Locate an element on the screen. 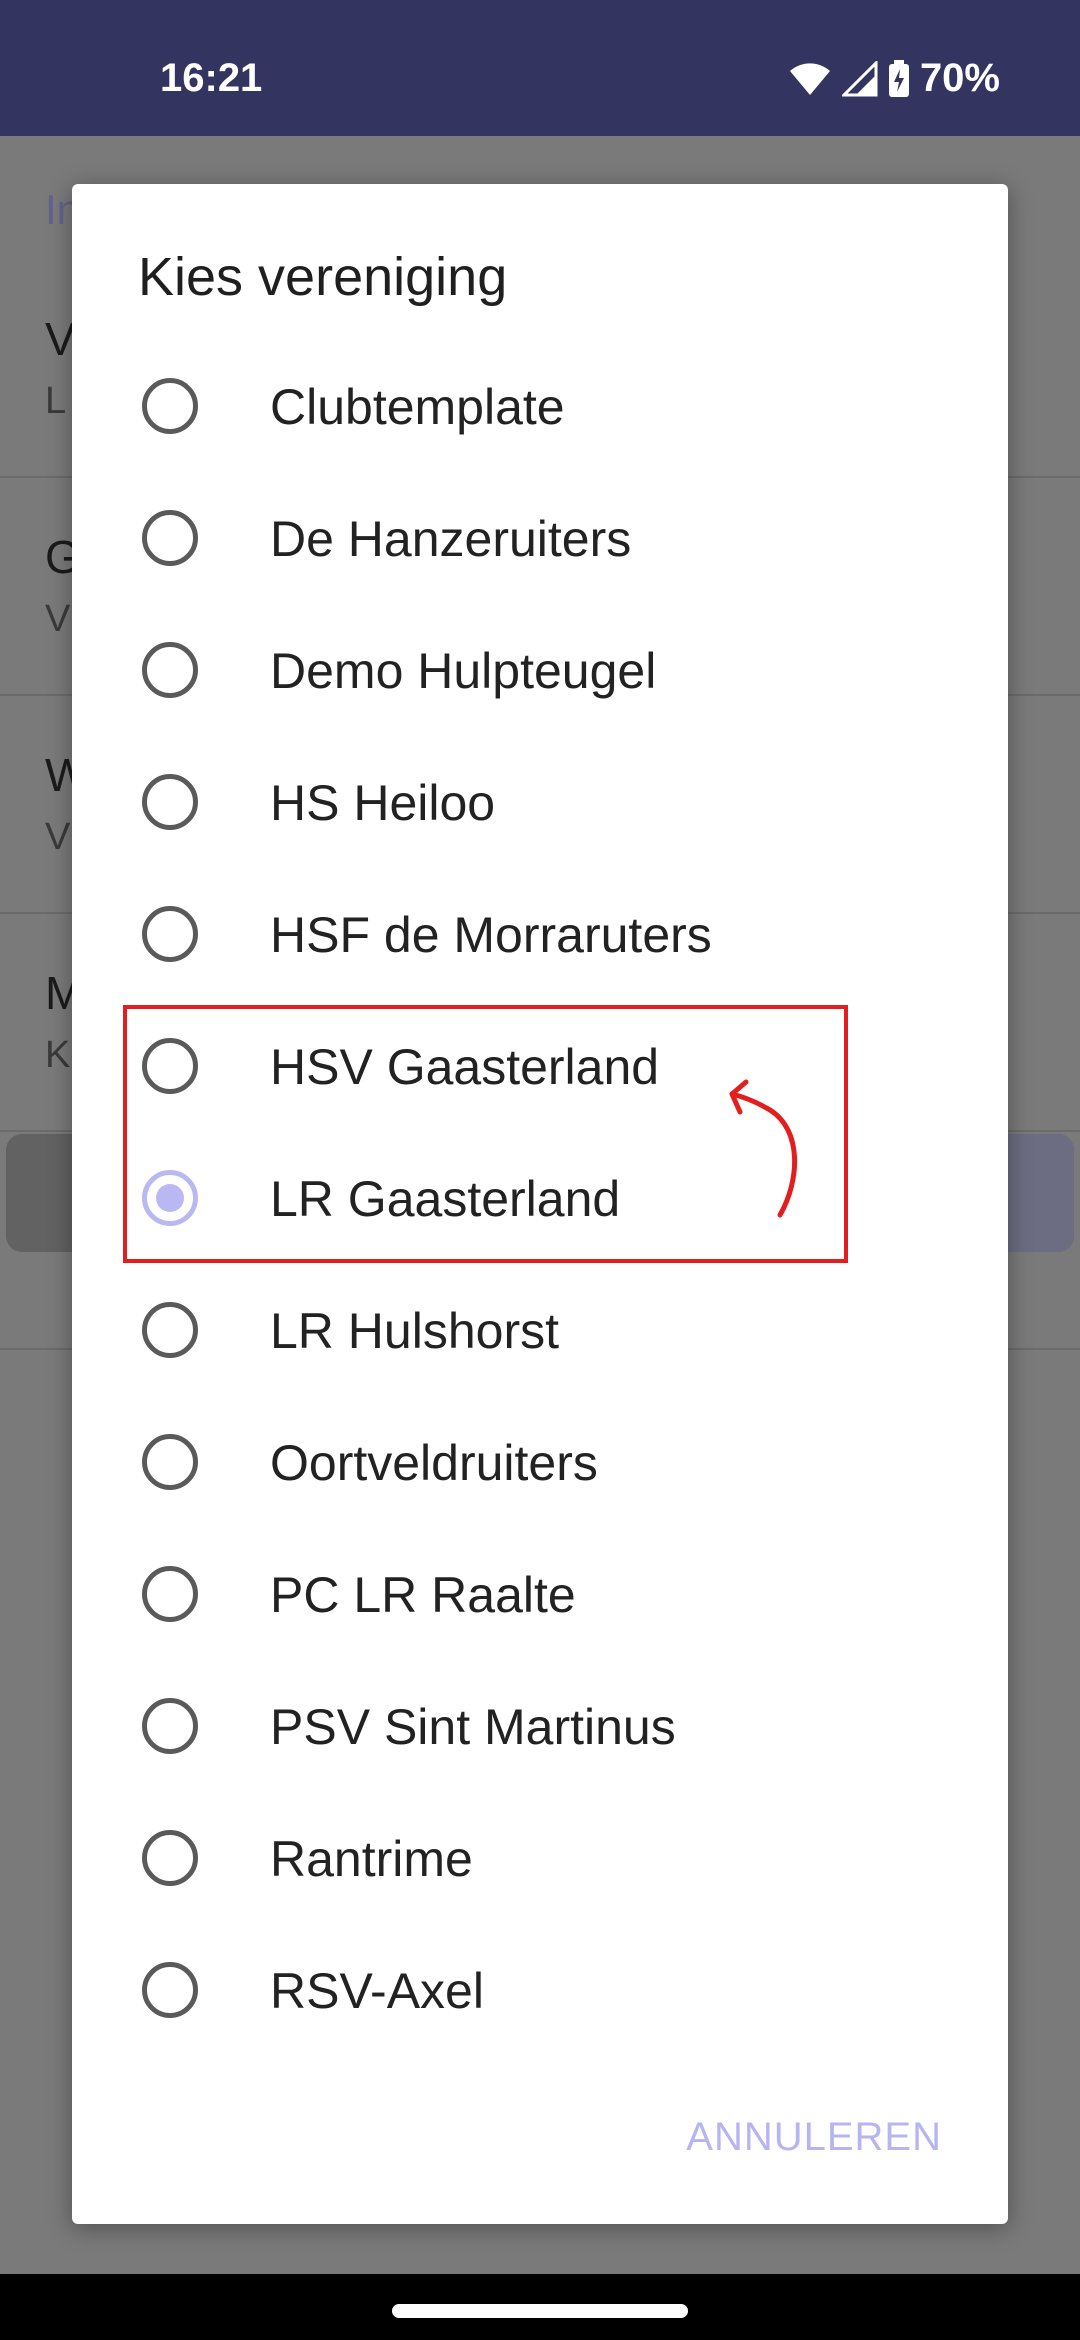  club-option-oortveldruiters: Oortveldruiters is located at coordinates (540, 1462).